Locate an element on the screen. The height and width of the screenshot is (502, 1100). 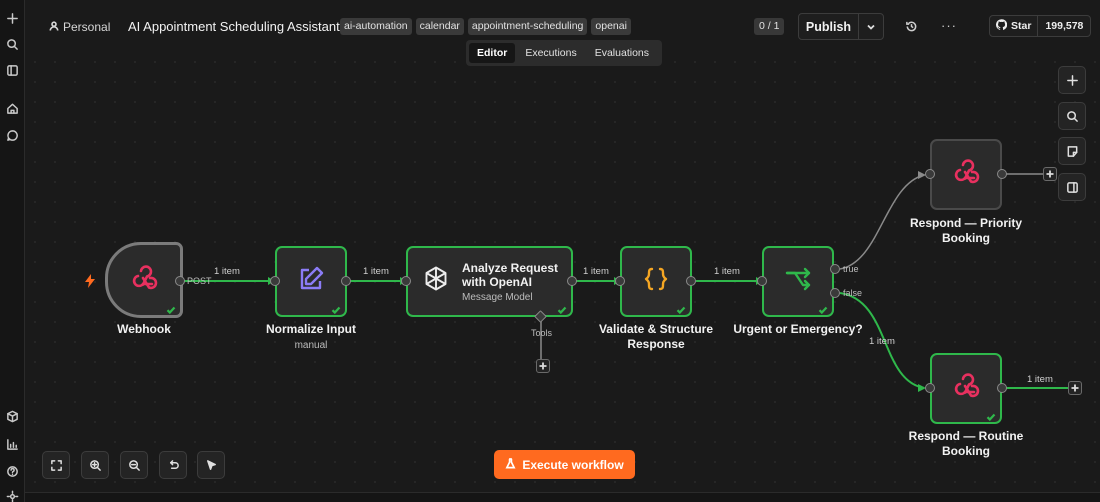
publish-button: Publish is located at coordinates (841, 26).